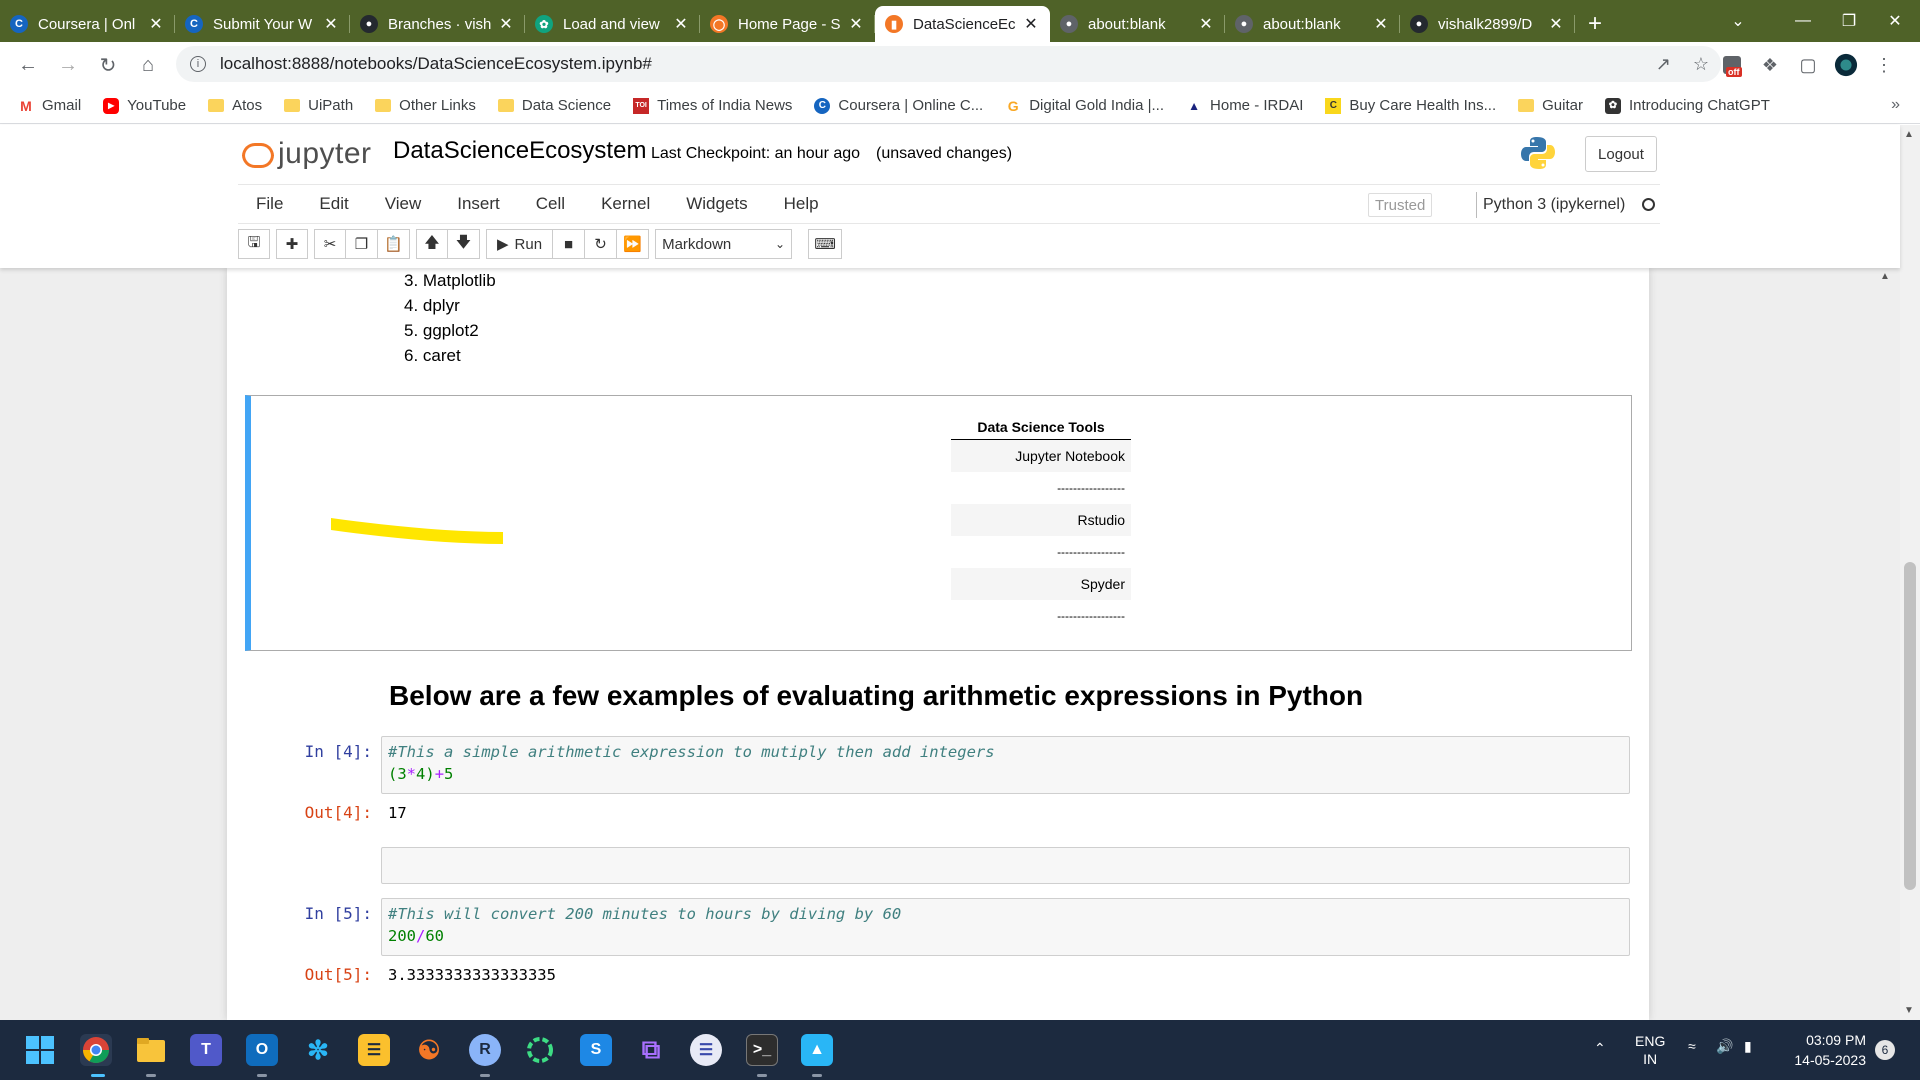 This screenshot has width=1920, height=1080. Describe the element at coordinates (151, 1050) in the screenshot. I see `file-explorer-icon` at that location.